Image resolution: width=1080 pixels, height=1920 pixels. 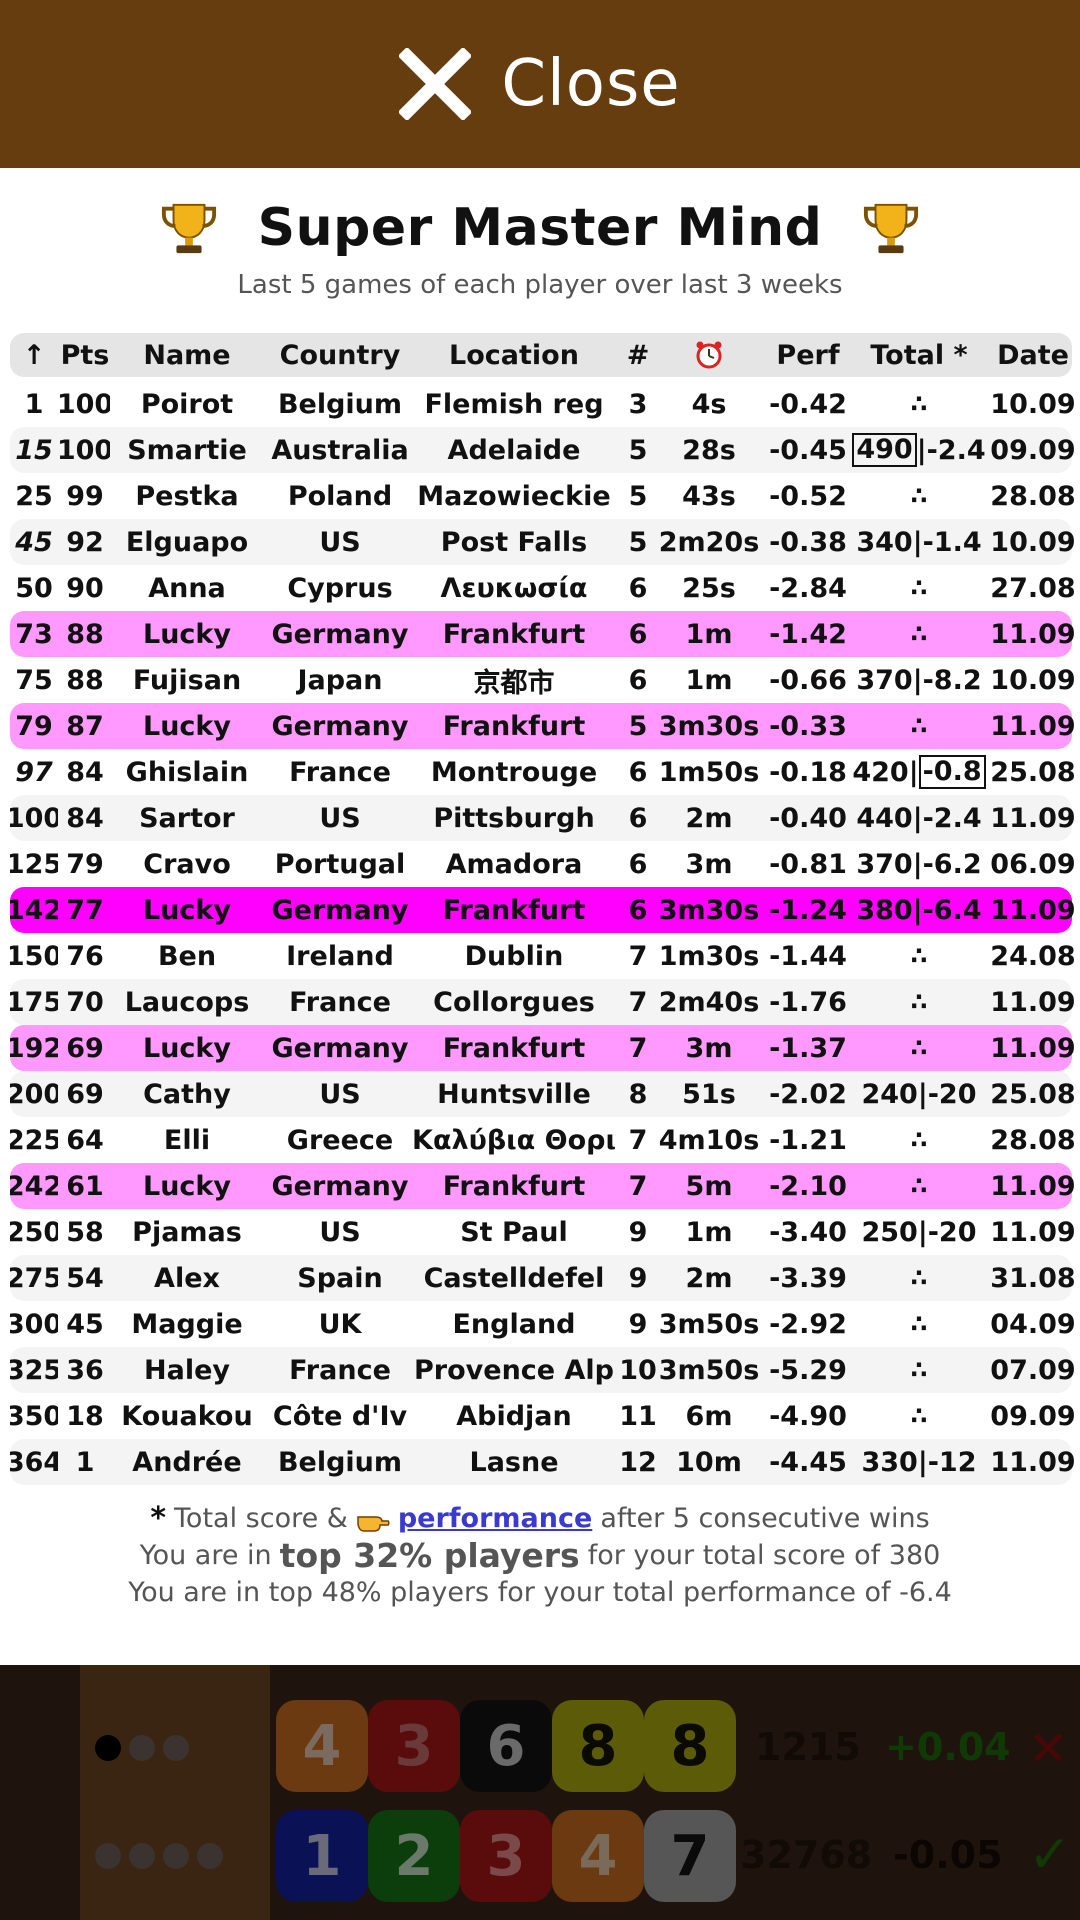 What do you see at coordinates (514, 956) in the screenshot?
I see `cell-location: Dublin` at bounding box center [514, 956].